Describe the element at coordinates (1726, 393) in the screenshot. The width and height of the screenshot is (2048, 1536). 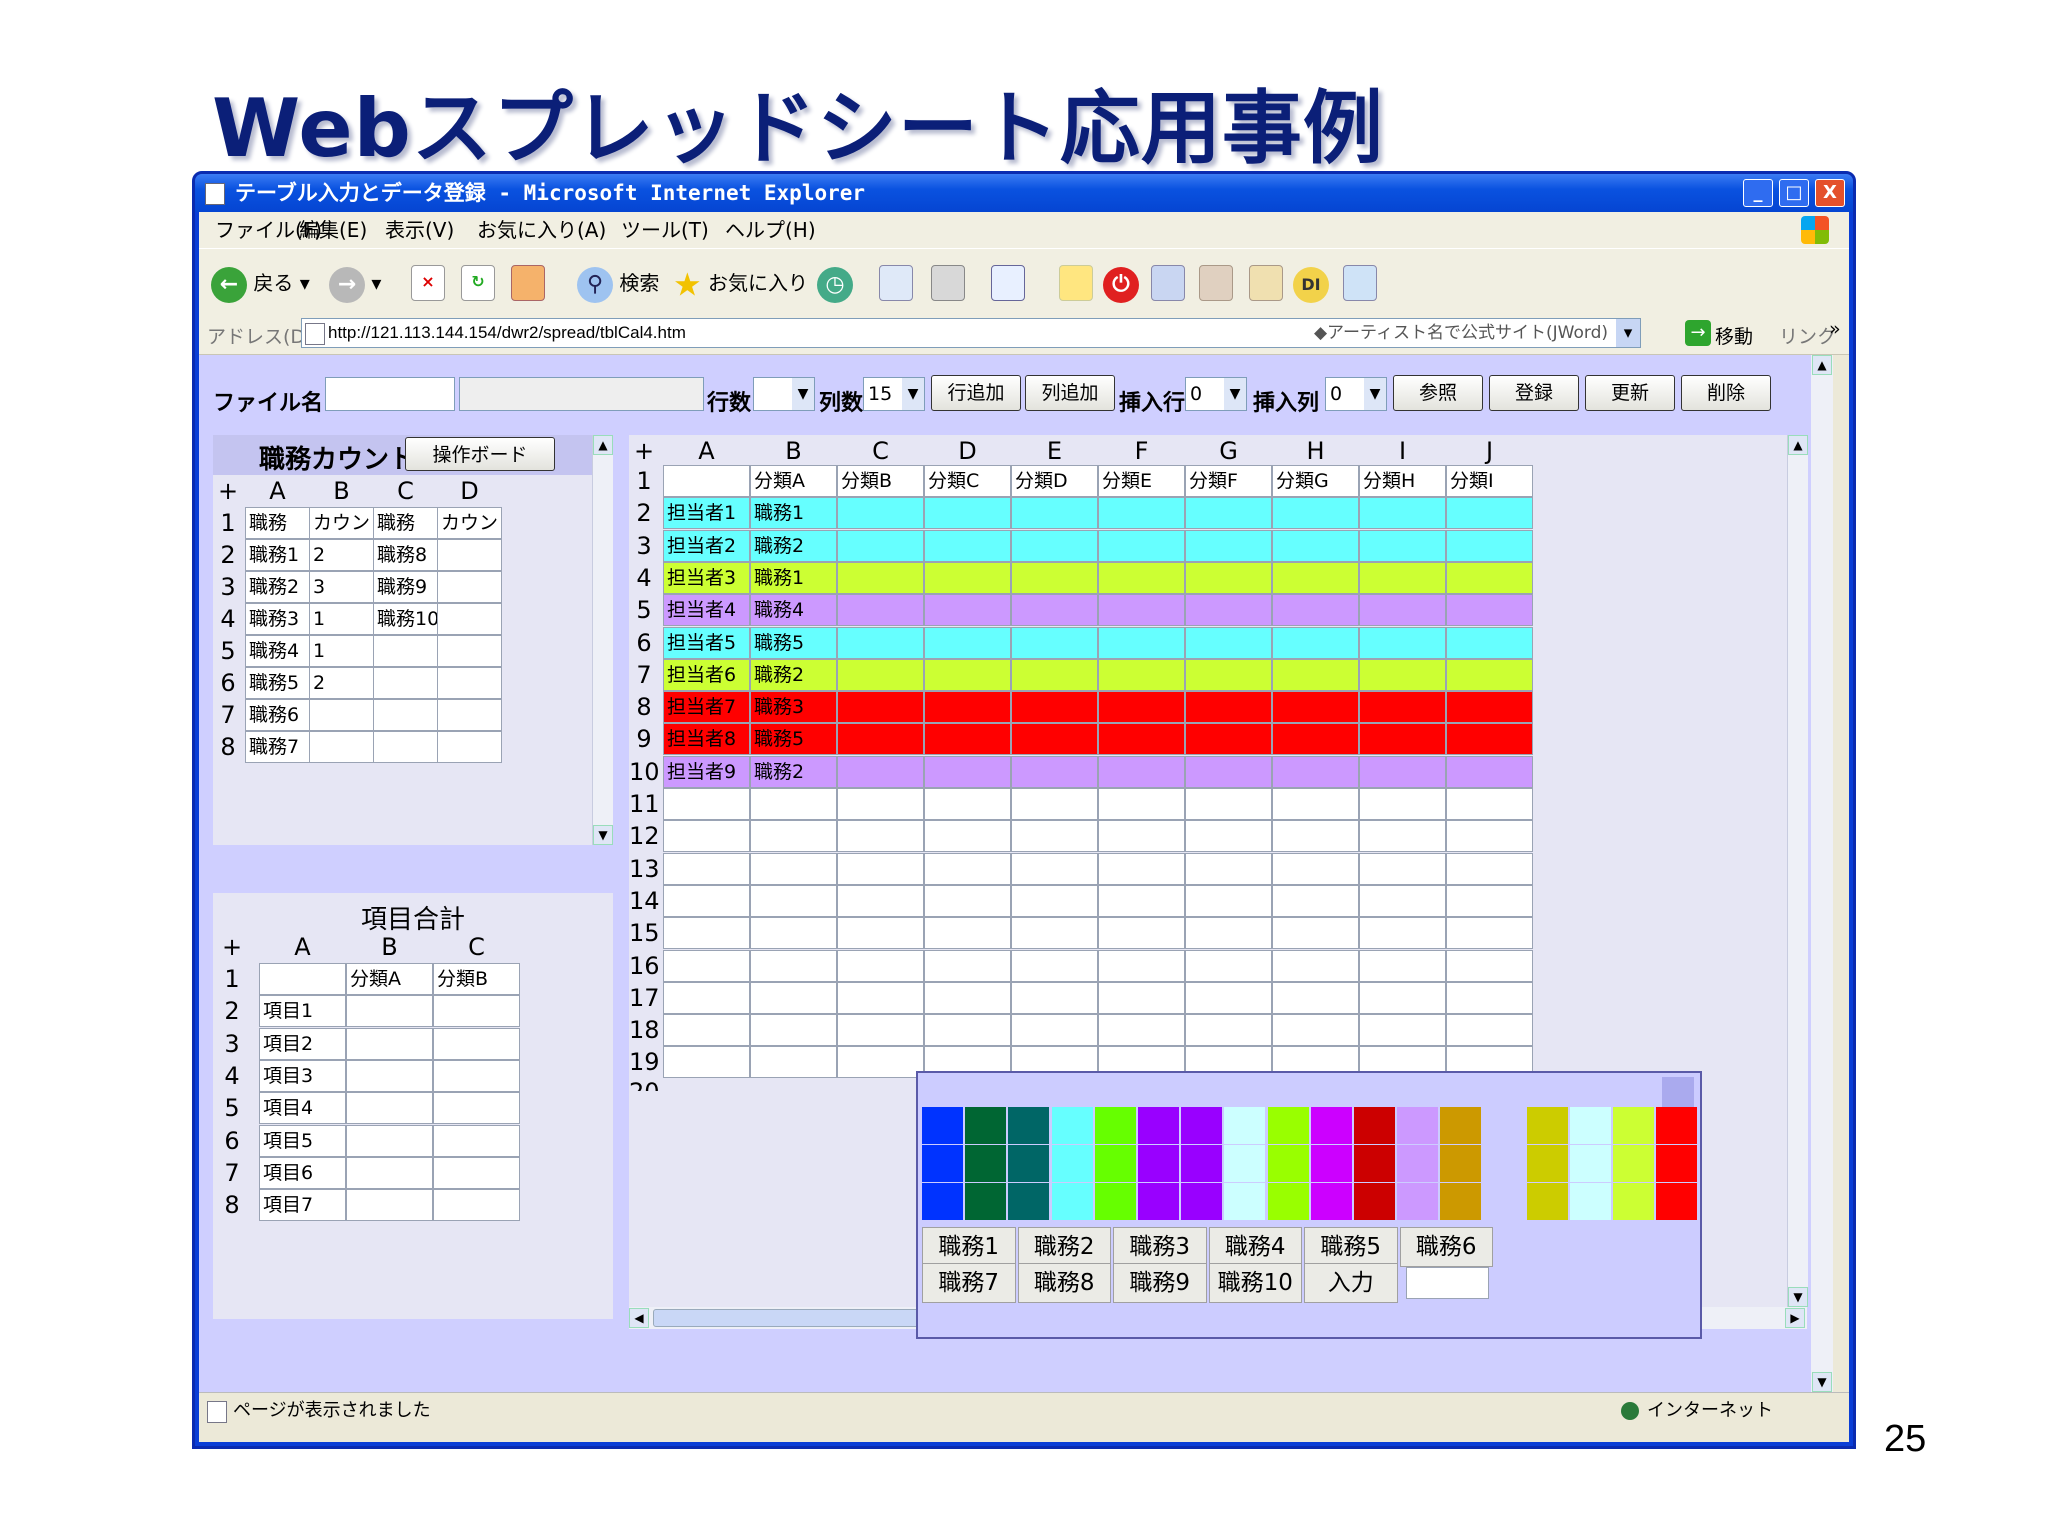
I see `delete-button: 削除` at that location.